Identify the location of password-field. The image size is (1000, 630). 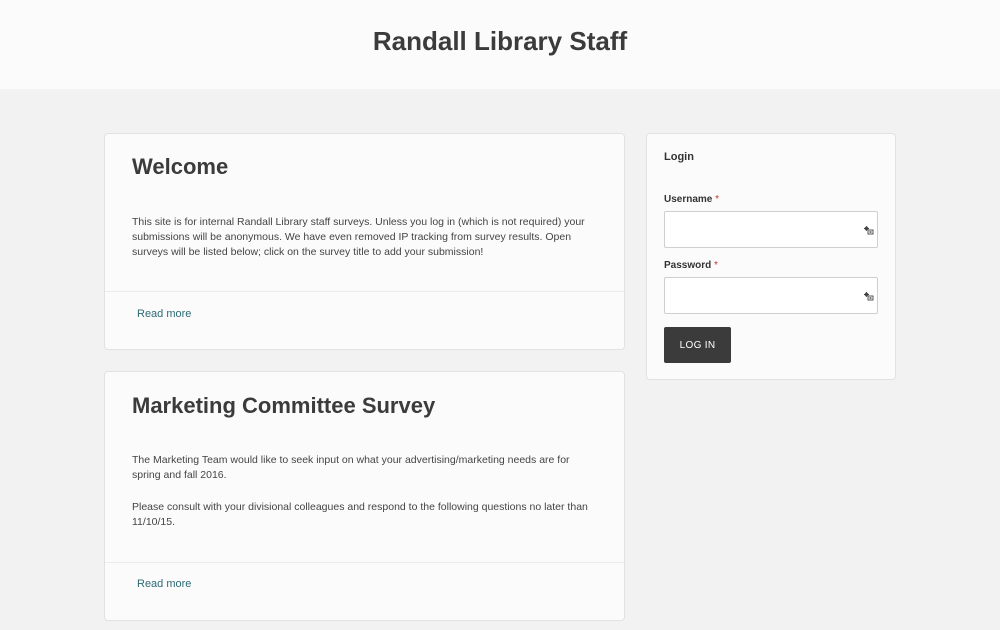
(771, 295).